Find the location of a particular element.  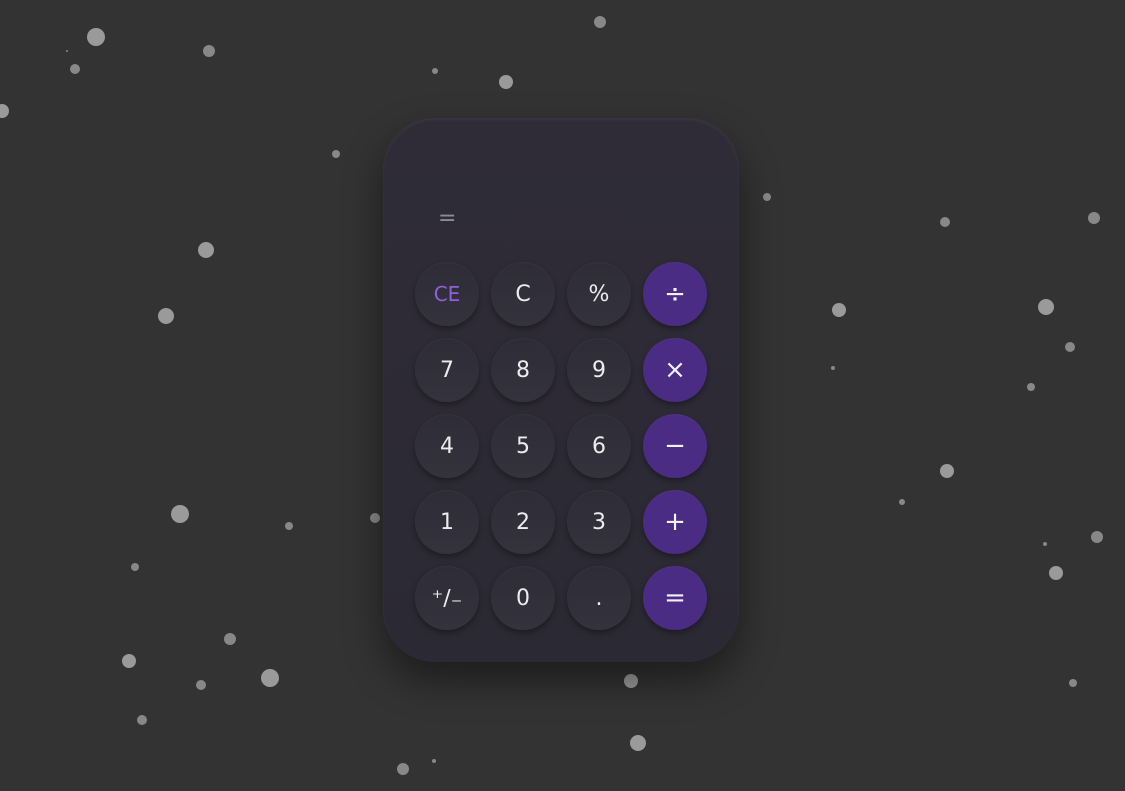

divide-button: ÷ is located at coordinates (675, 294).